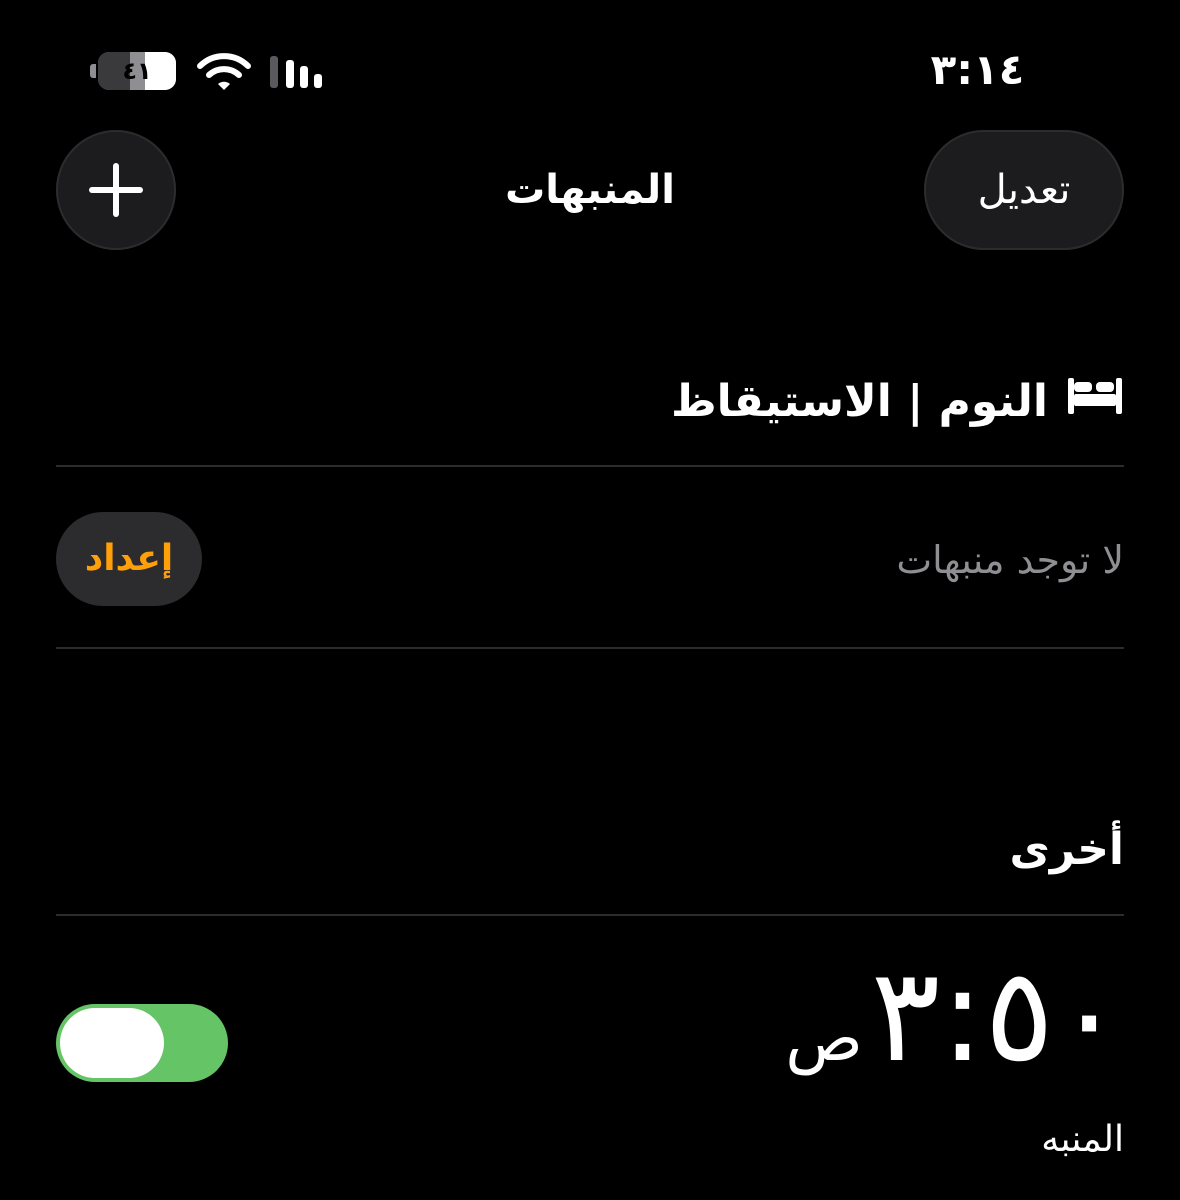  Describe the element at coordinates (997, 1015) in the screenshot. I see `alarm-time-digits: ٣:٥٠` at that location.